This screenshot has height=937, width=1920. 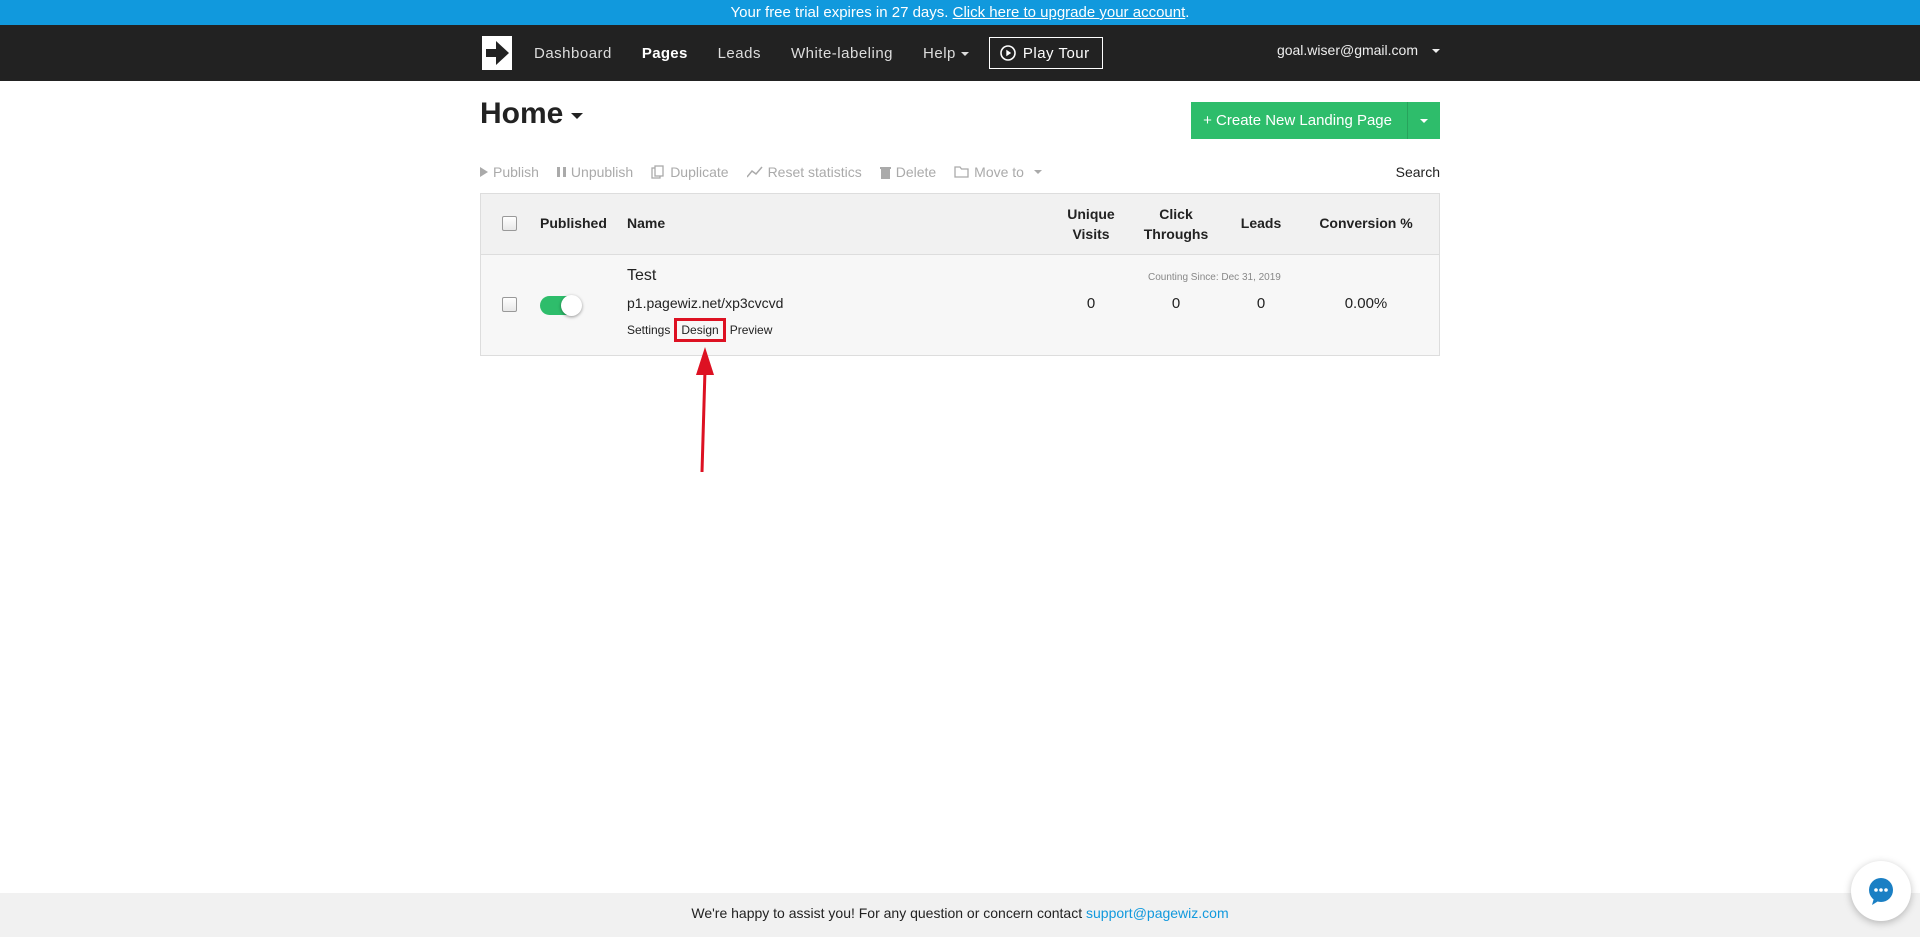 I want to click on move-to-label: Move to, so click(x=999, y=172).